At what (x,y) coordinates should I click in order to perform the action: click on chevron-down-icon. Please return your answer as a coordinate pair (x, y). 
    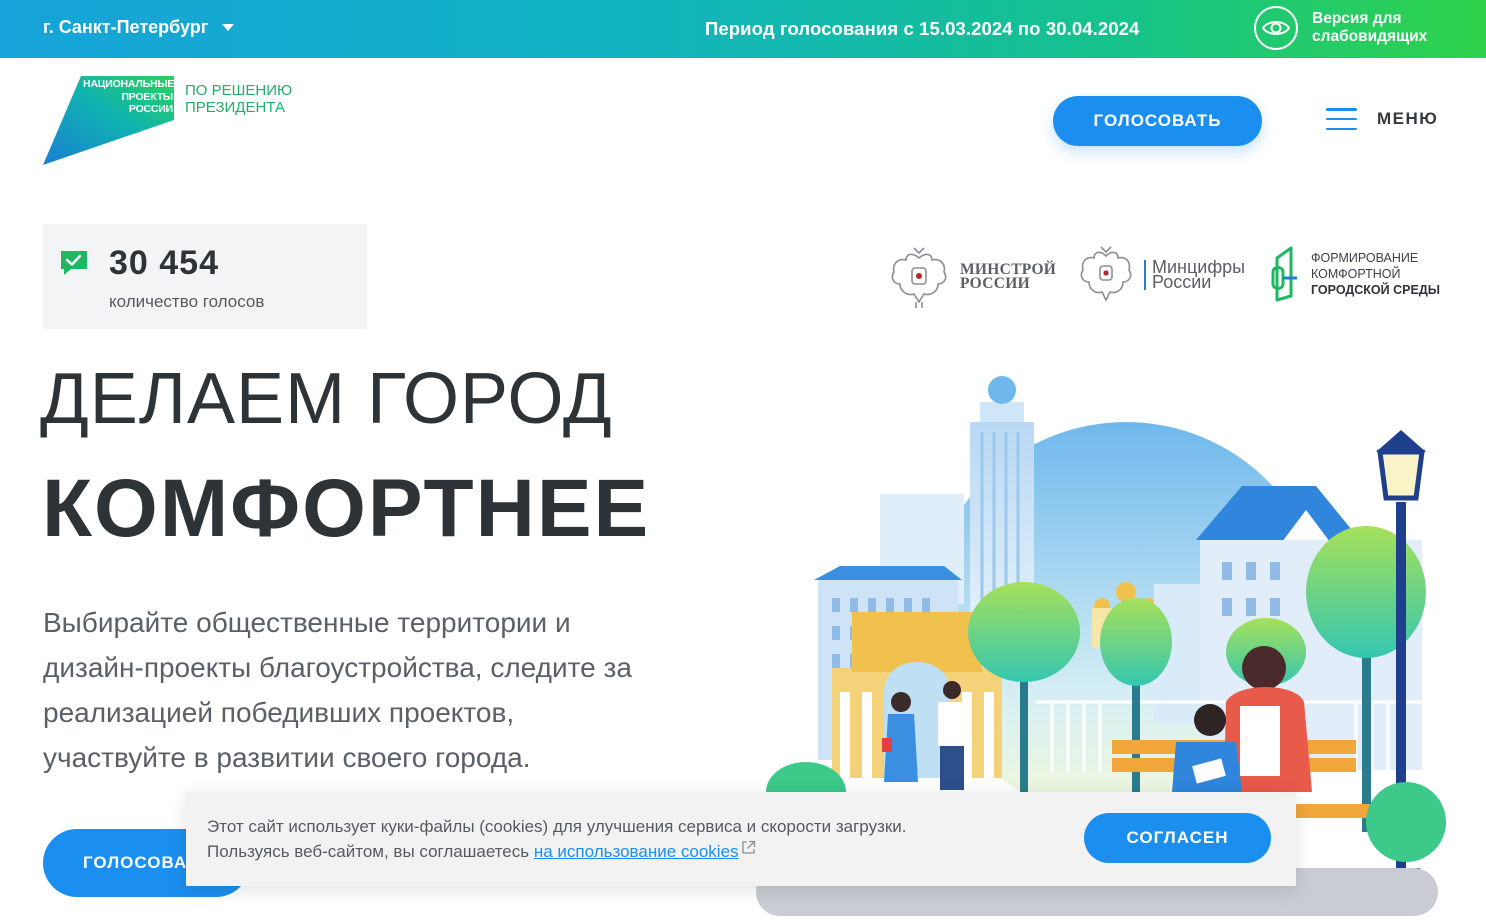
    Looking at the image, I should click on (228, 27).